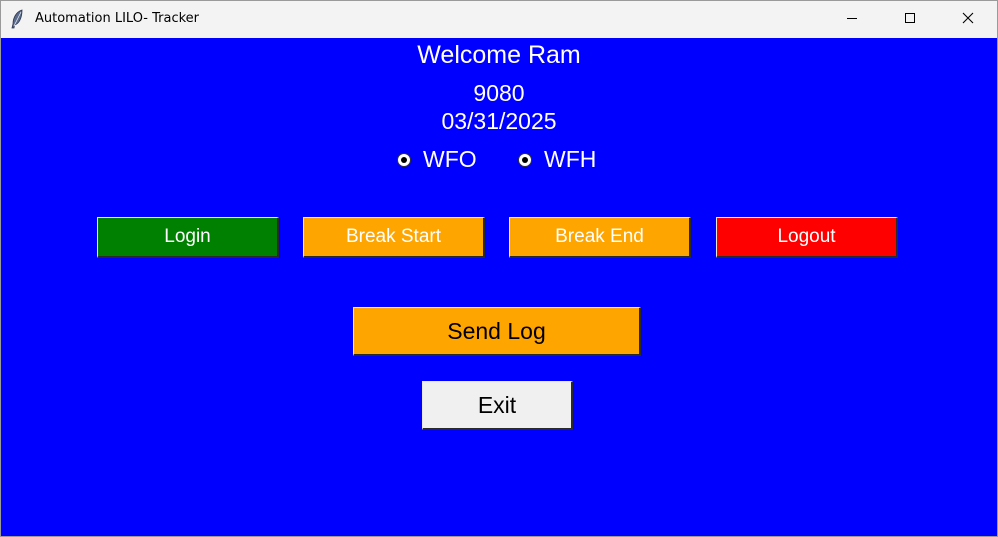 Image resolution: width=998 pixels, height=537 pixels. What do you see at coordinates (497, 331) in the screenshot?
I see `send-log-button: Send Log` at bounding box center [497, 331].